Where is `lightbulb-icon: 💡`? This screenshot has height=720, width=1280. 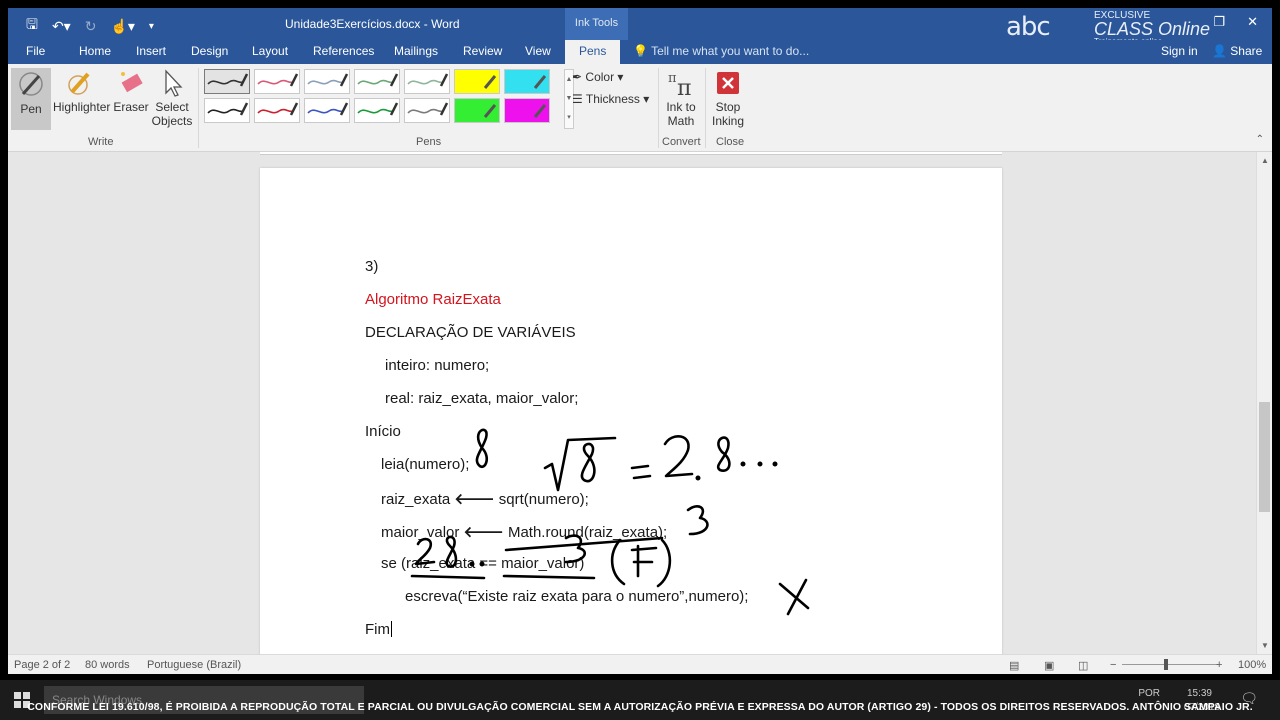 lightbulb-icon: 💡 is located at coordinates (640, 51).